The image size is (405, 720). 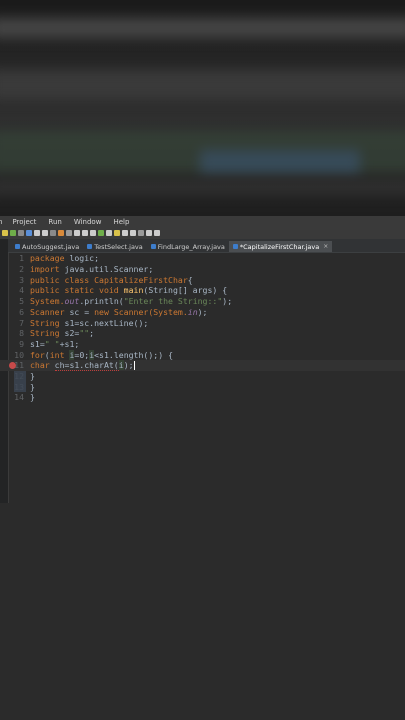 I want to click on code-text: package logic;, so click(x=64, y=258).